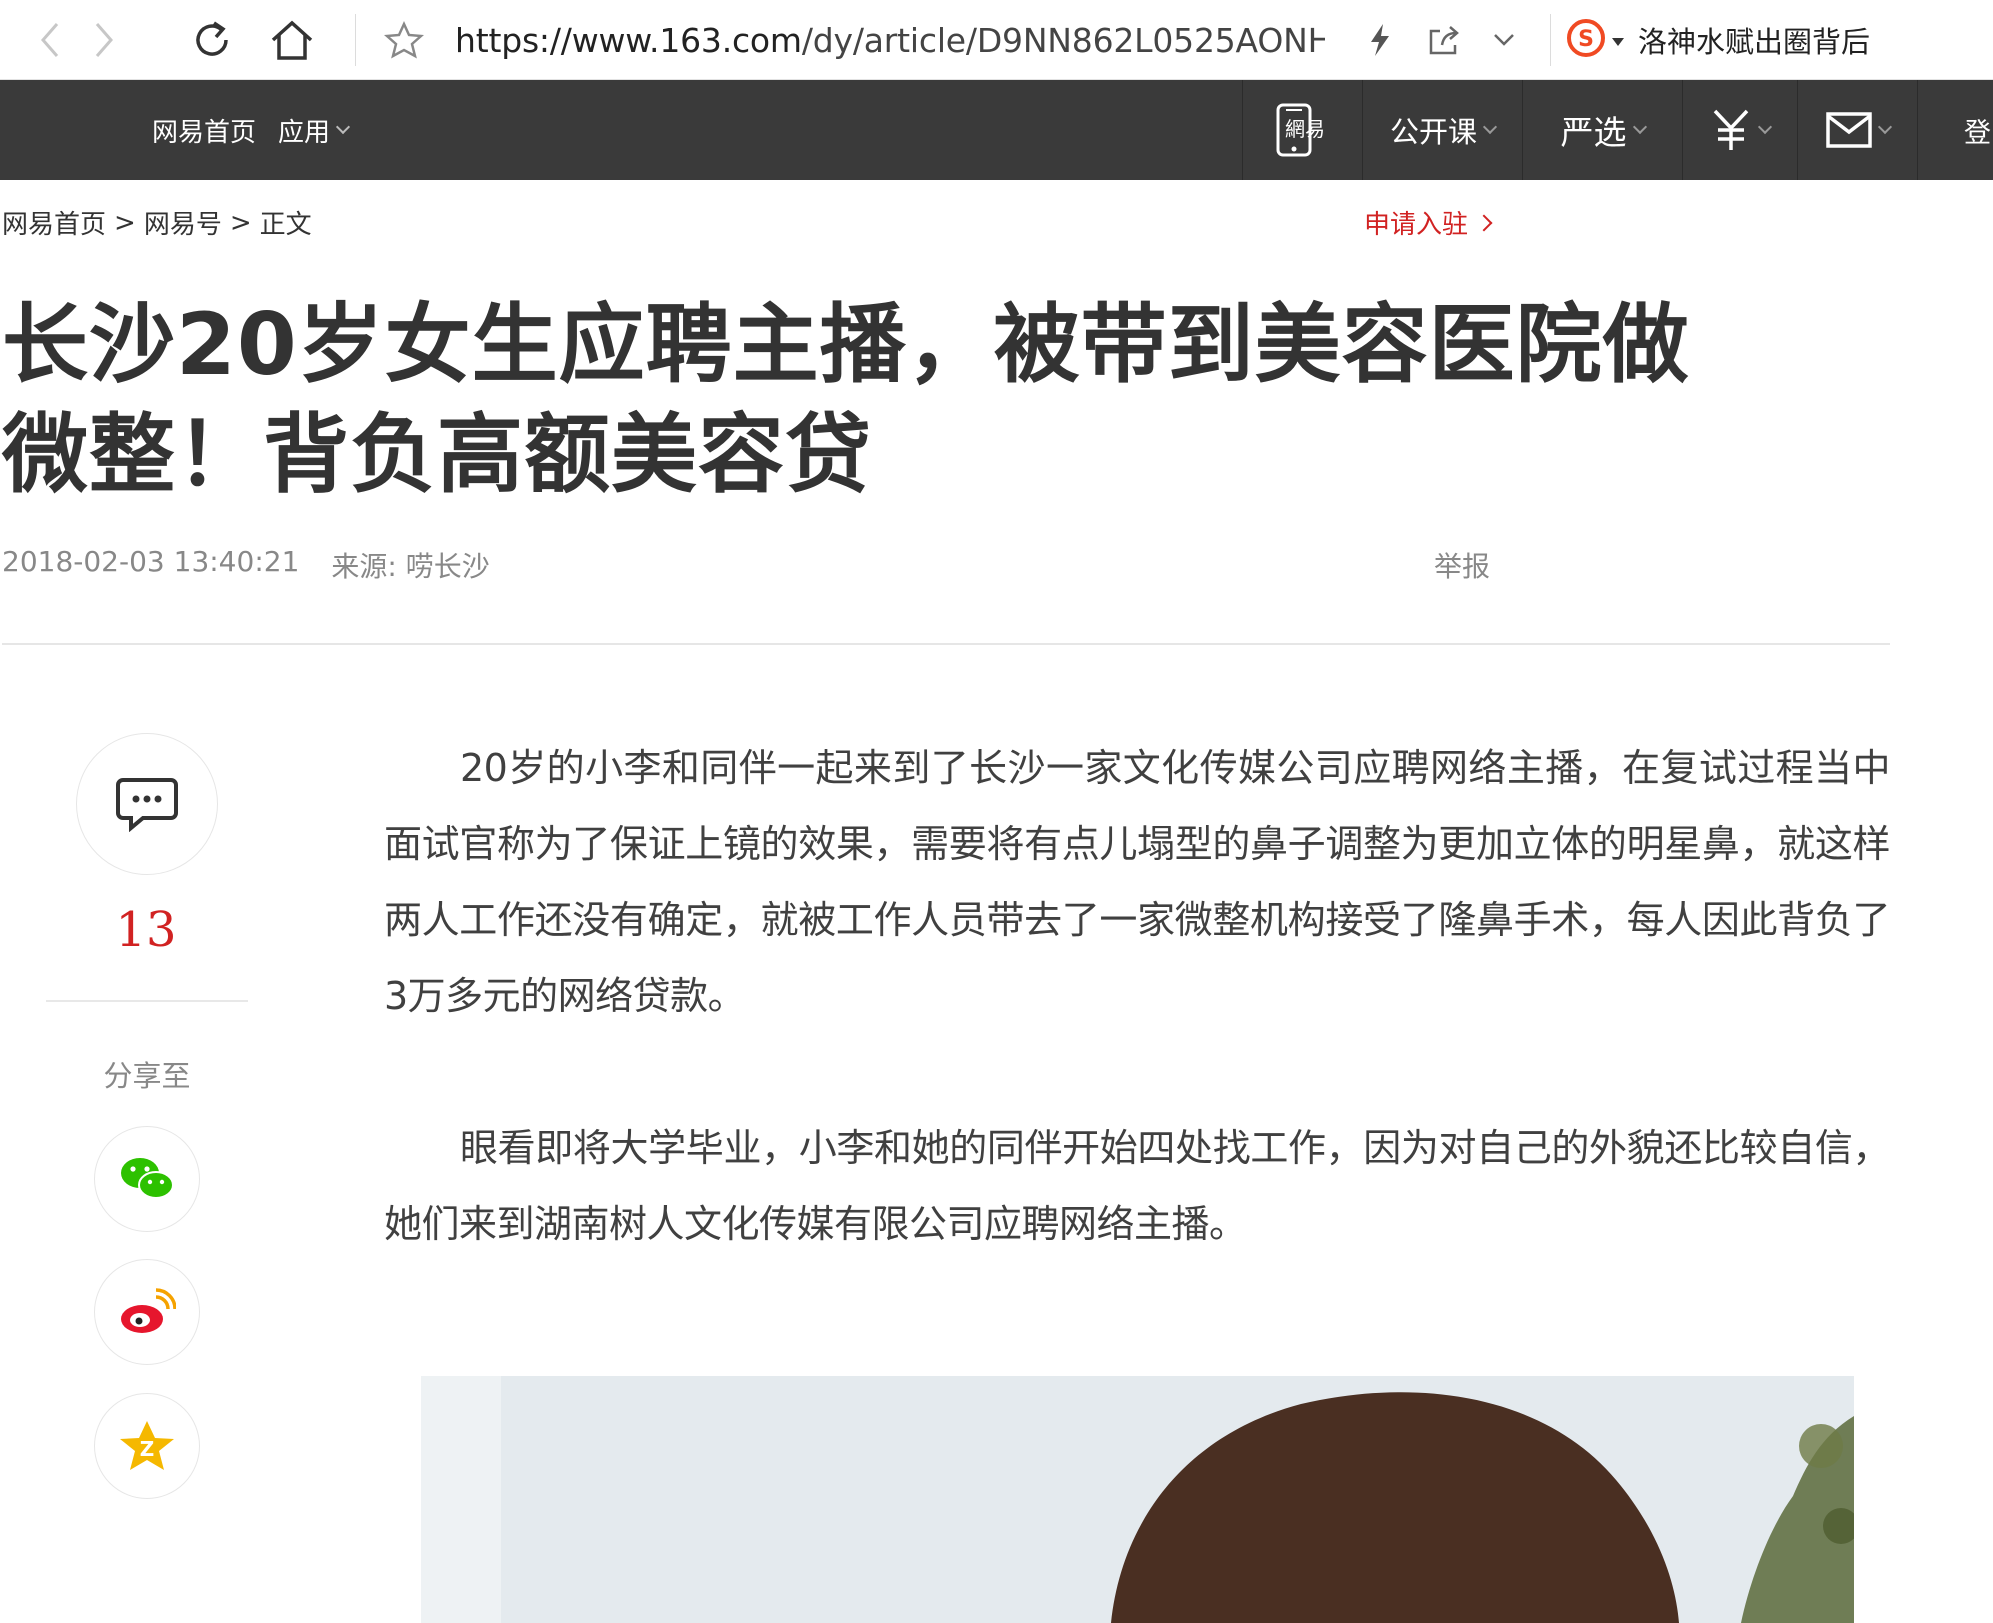  I want to click on apps-menu: 应用, so click(314, 130).